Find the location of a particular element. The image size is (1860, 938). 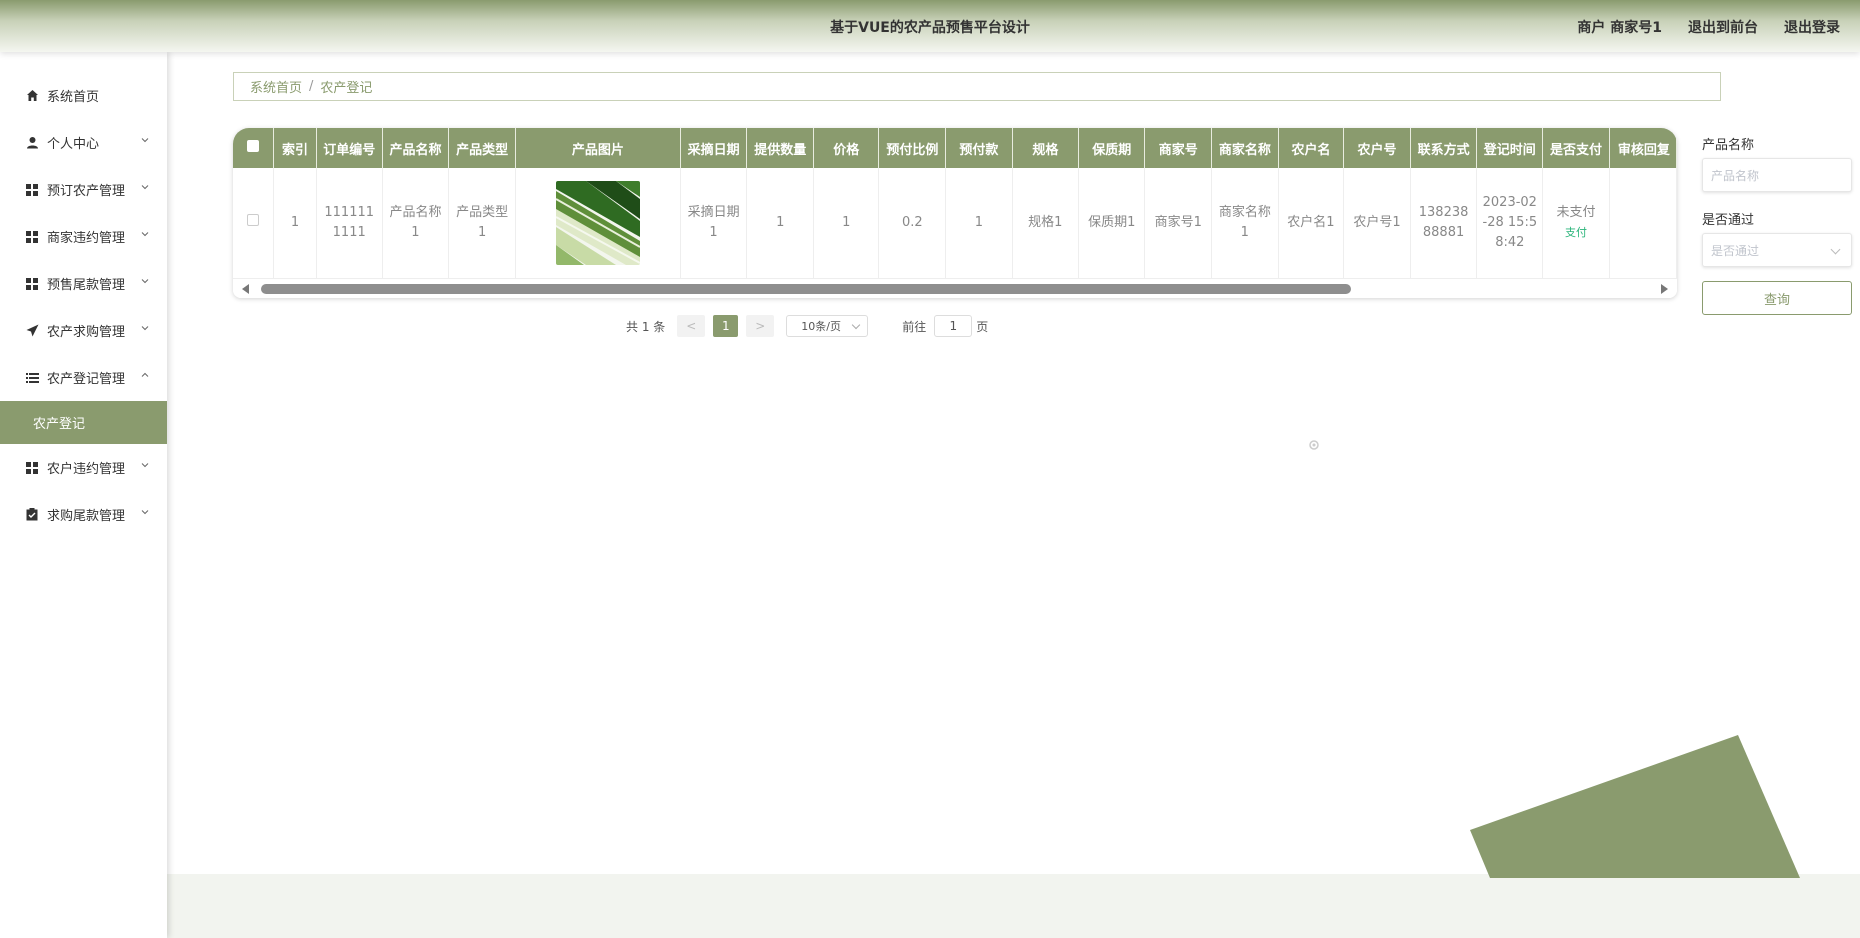

sidebar-item-booking: 预订农产管理 is located at coordinates (83, 189).